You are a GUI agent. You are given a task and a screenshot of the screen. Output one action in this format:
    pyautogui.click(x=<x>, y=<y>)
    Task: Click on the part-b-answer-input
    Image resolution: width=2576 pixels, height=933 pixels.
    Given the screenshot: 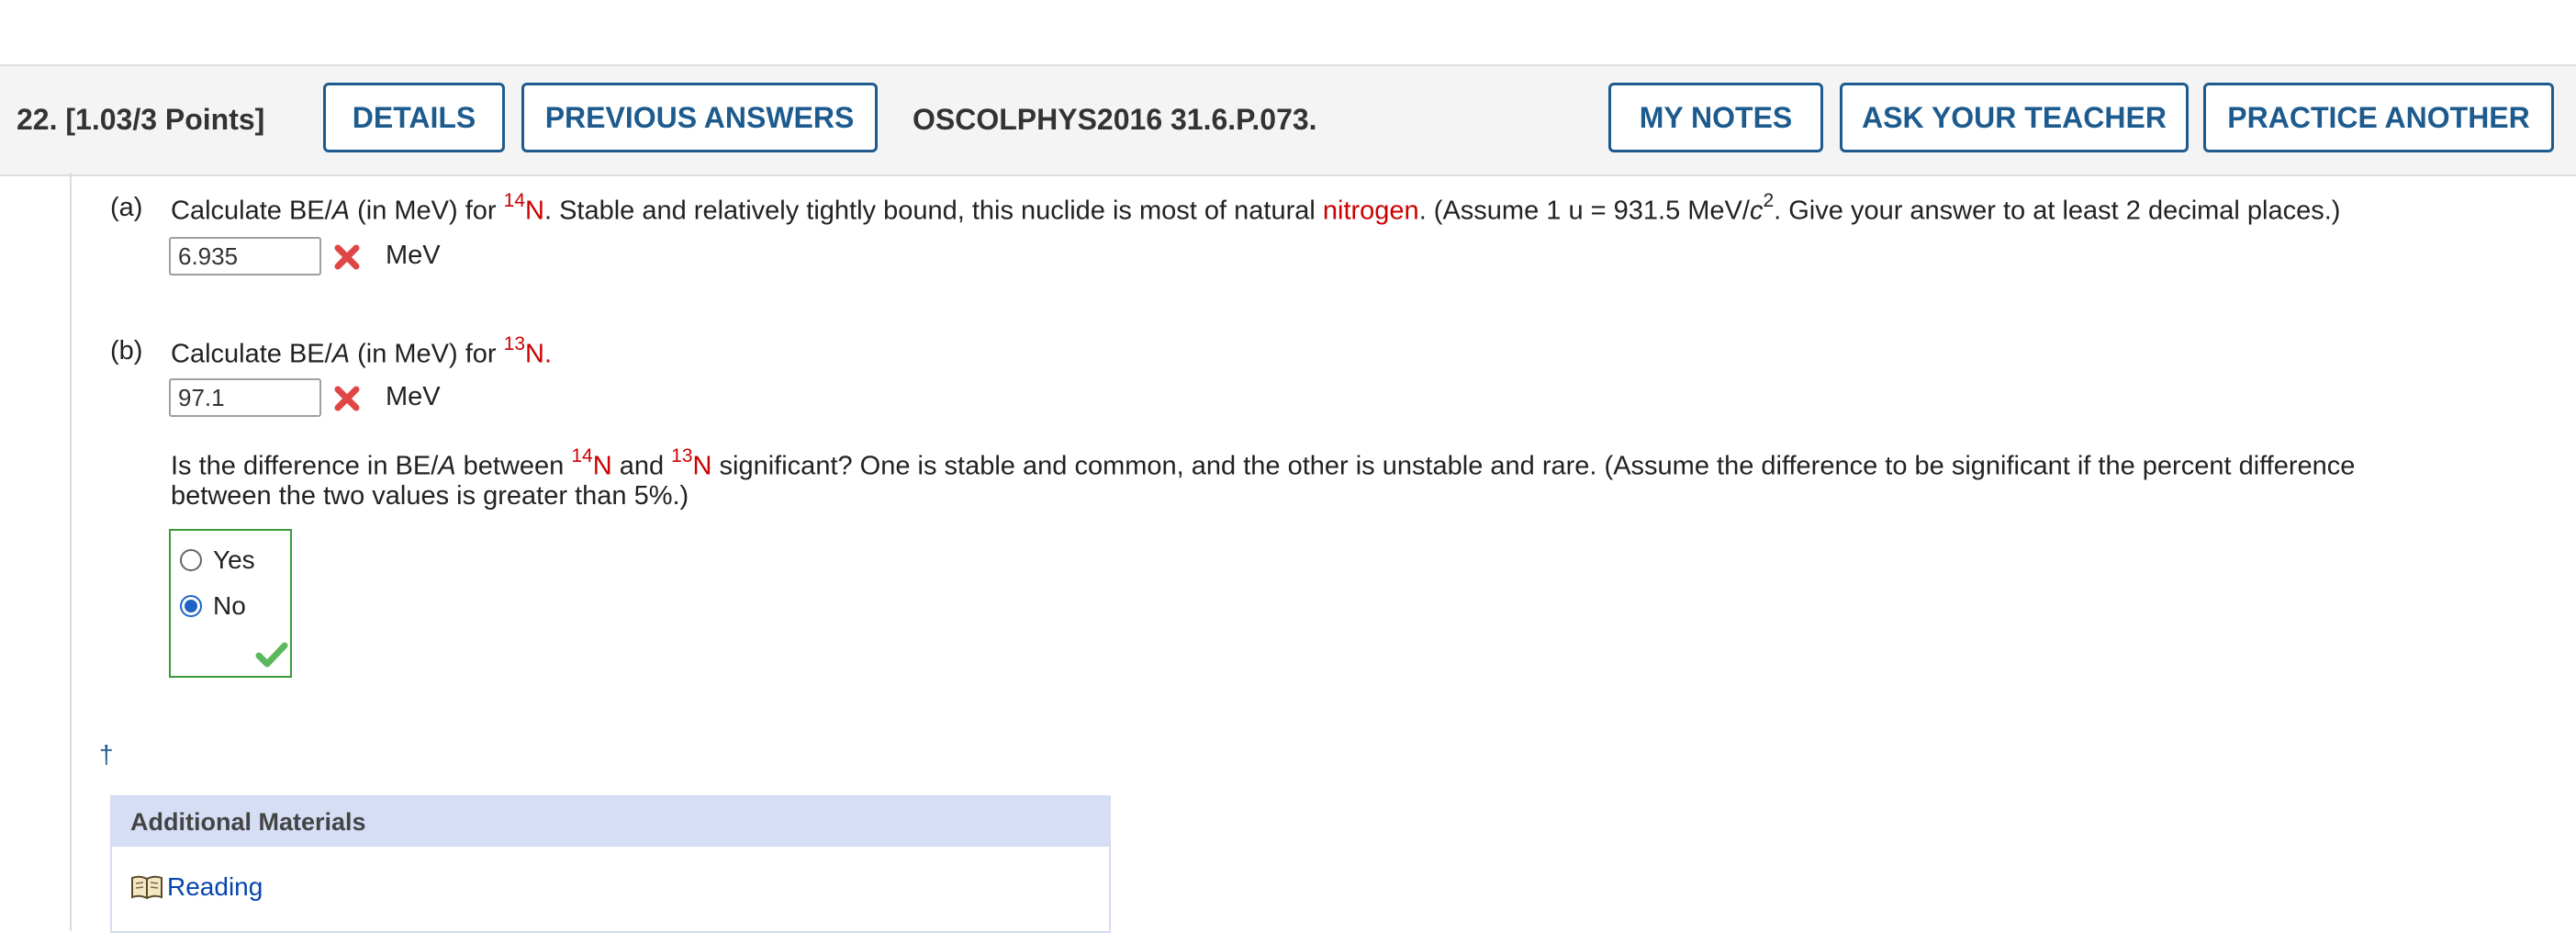 What is the action you would take?
    pyautogui.click(x=245, y=397)
    